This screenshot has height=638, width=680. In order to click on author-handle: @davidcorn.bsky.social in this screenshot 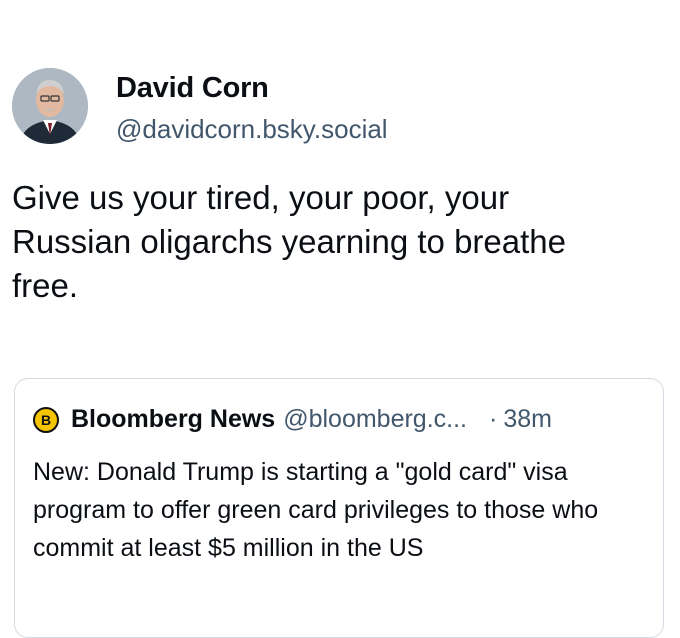, I will do `click(252, 129)`.